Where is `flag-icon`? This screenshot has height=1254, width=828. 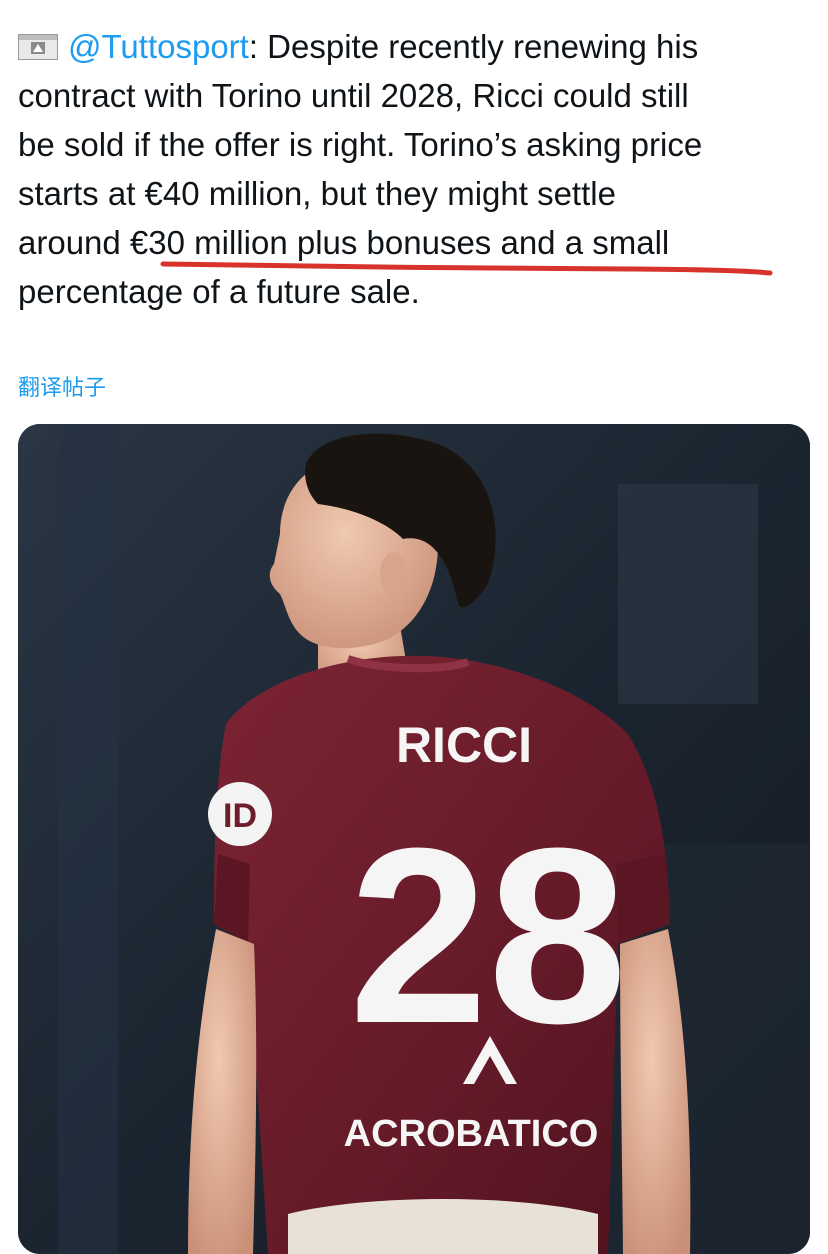 flag-icon is located at coordinates (38, 47).